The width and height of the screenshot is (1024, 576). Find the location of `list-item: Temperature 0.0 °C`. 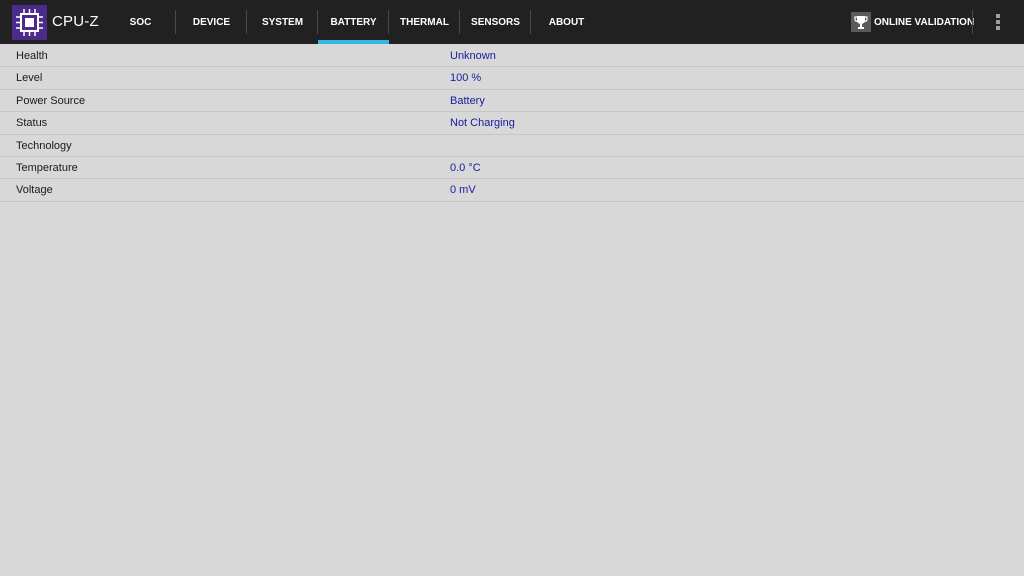

list-item: Temperature 0.0 °C is located at coordinates (512, 168).